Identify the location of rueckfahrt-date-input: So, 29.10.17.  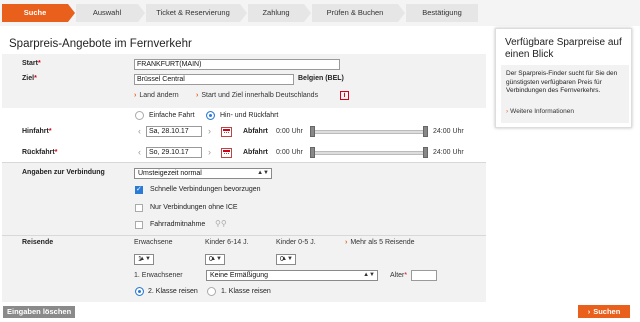
(174, 152).